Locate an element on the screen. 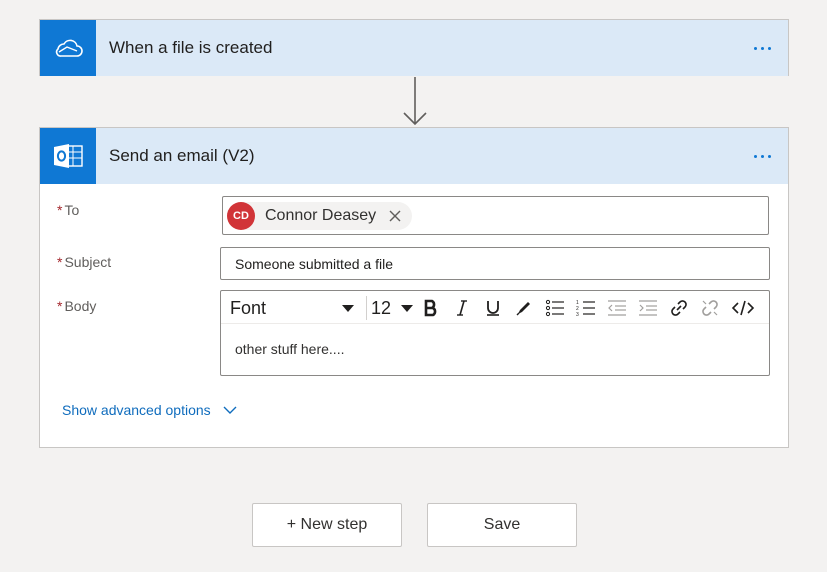  remove-link-button is located at coordinates (710, 308).